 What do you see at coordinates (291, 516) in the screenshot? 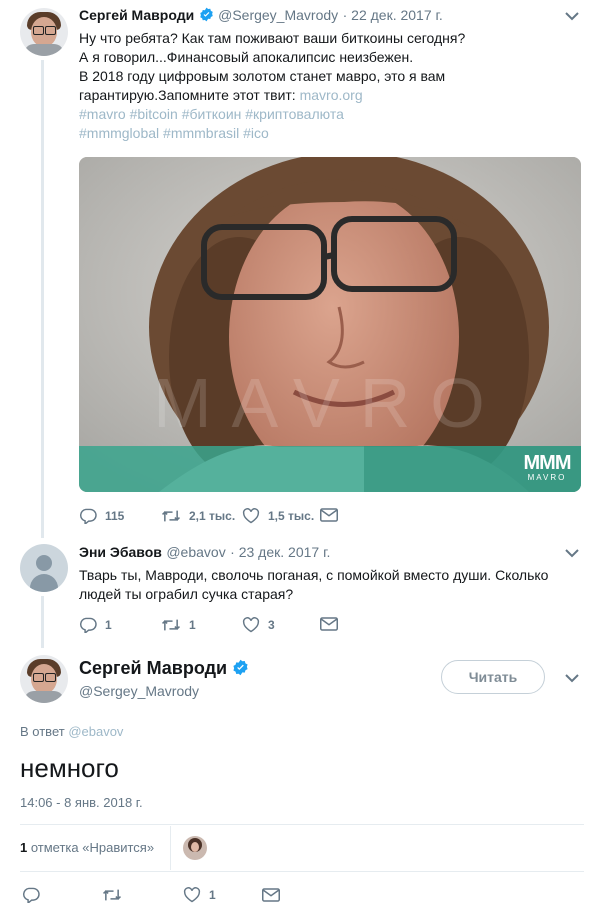
I see `like-count: 1,5 тыс.` at bounding box center [291, 516].